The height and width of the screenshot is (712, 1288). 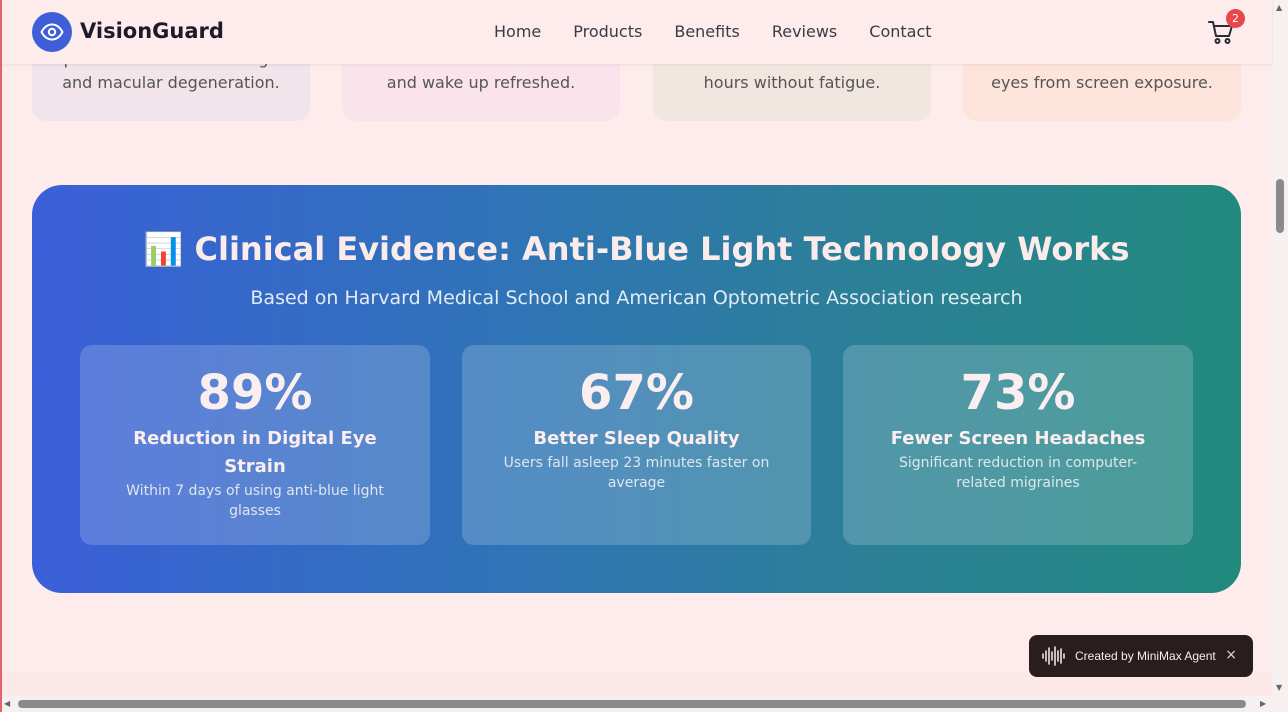 I want to click on waveform-icon, so click(x=1053, y=656).